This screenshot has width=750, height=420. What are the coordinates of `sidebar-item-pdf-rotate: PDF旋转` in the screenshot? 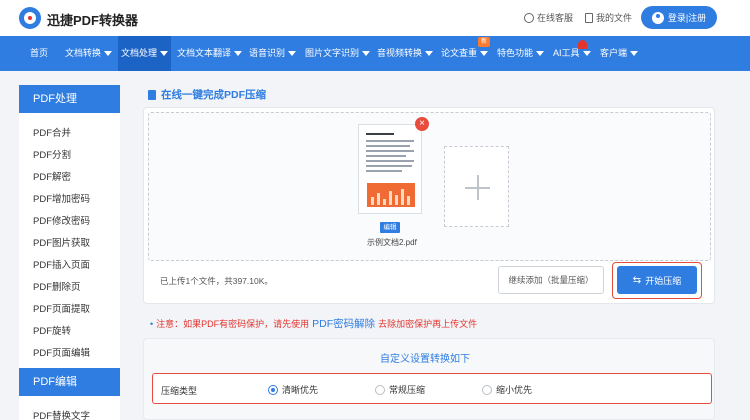 It's located at (52, 330).